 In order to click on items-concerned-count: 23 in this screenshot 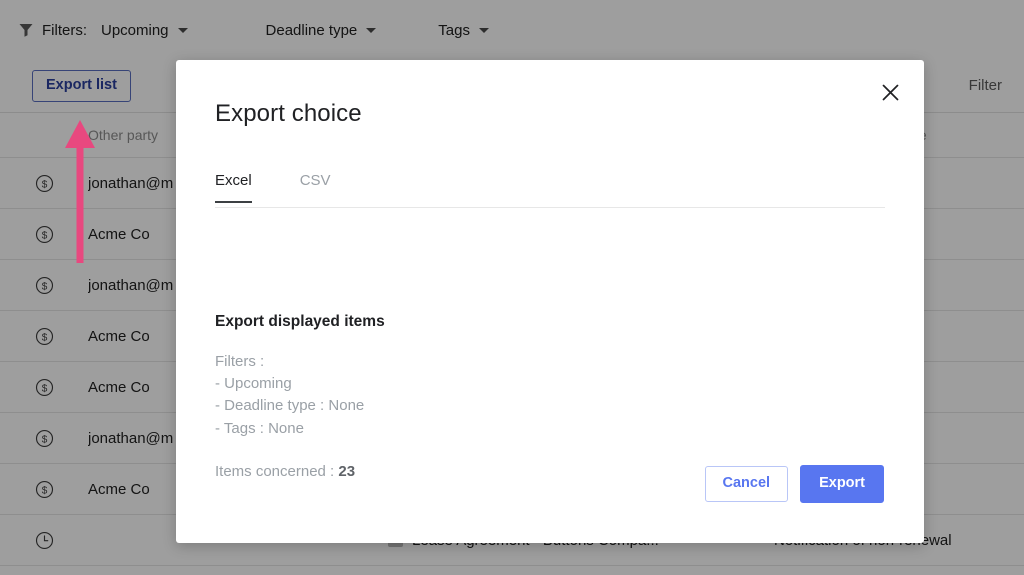, I will do `click(347, 471)`.